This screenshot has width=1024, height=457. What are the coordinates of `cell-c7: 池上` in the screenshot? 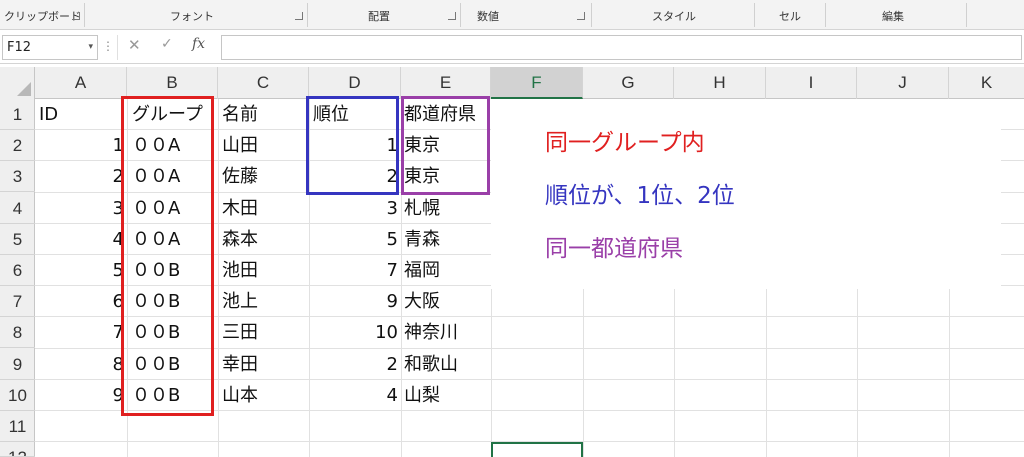 It's located at (240, 301).